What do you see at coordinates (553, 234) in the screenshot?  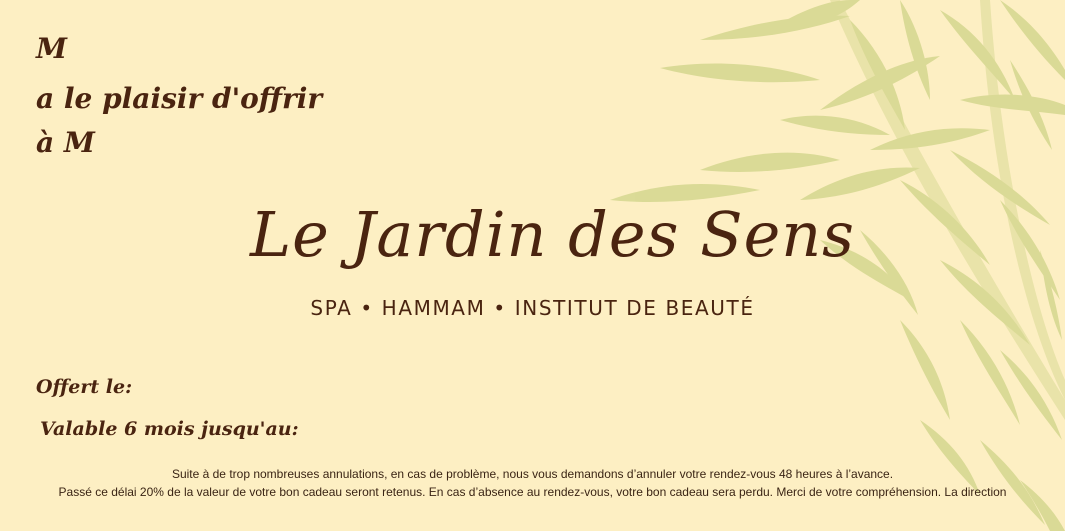 I see `brand-title: Le Jardin des Sens` at bounding box center [553, 234].